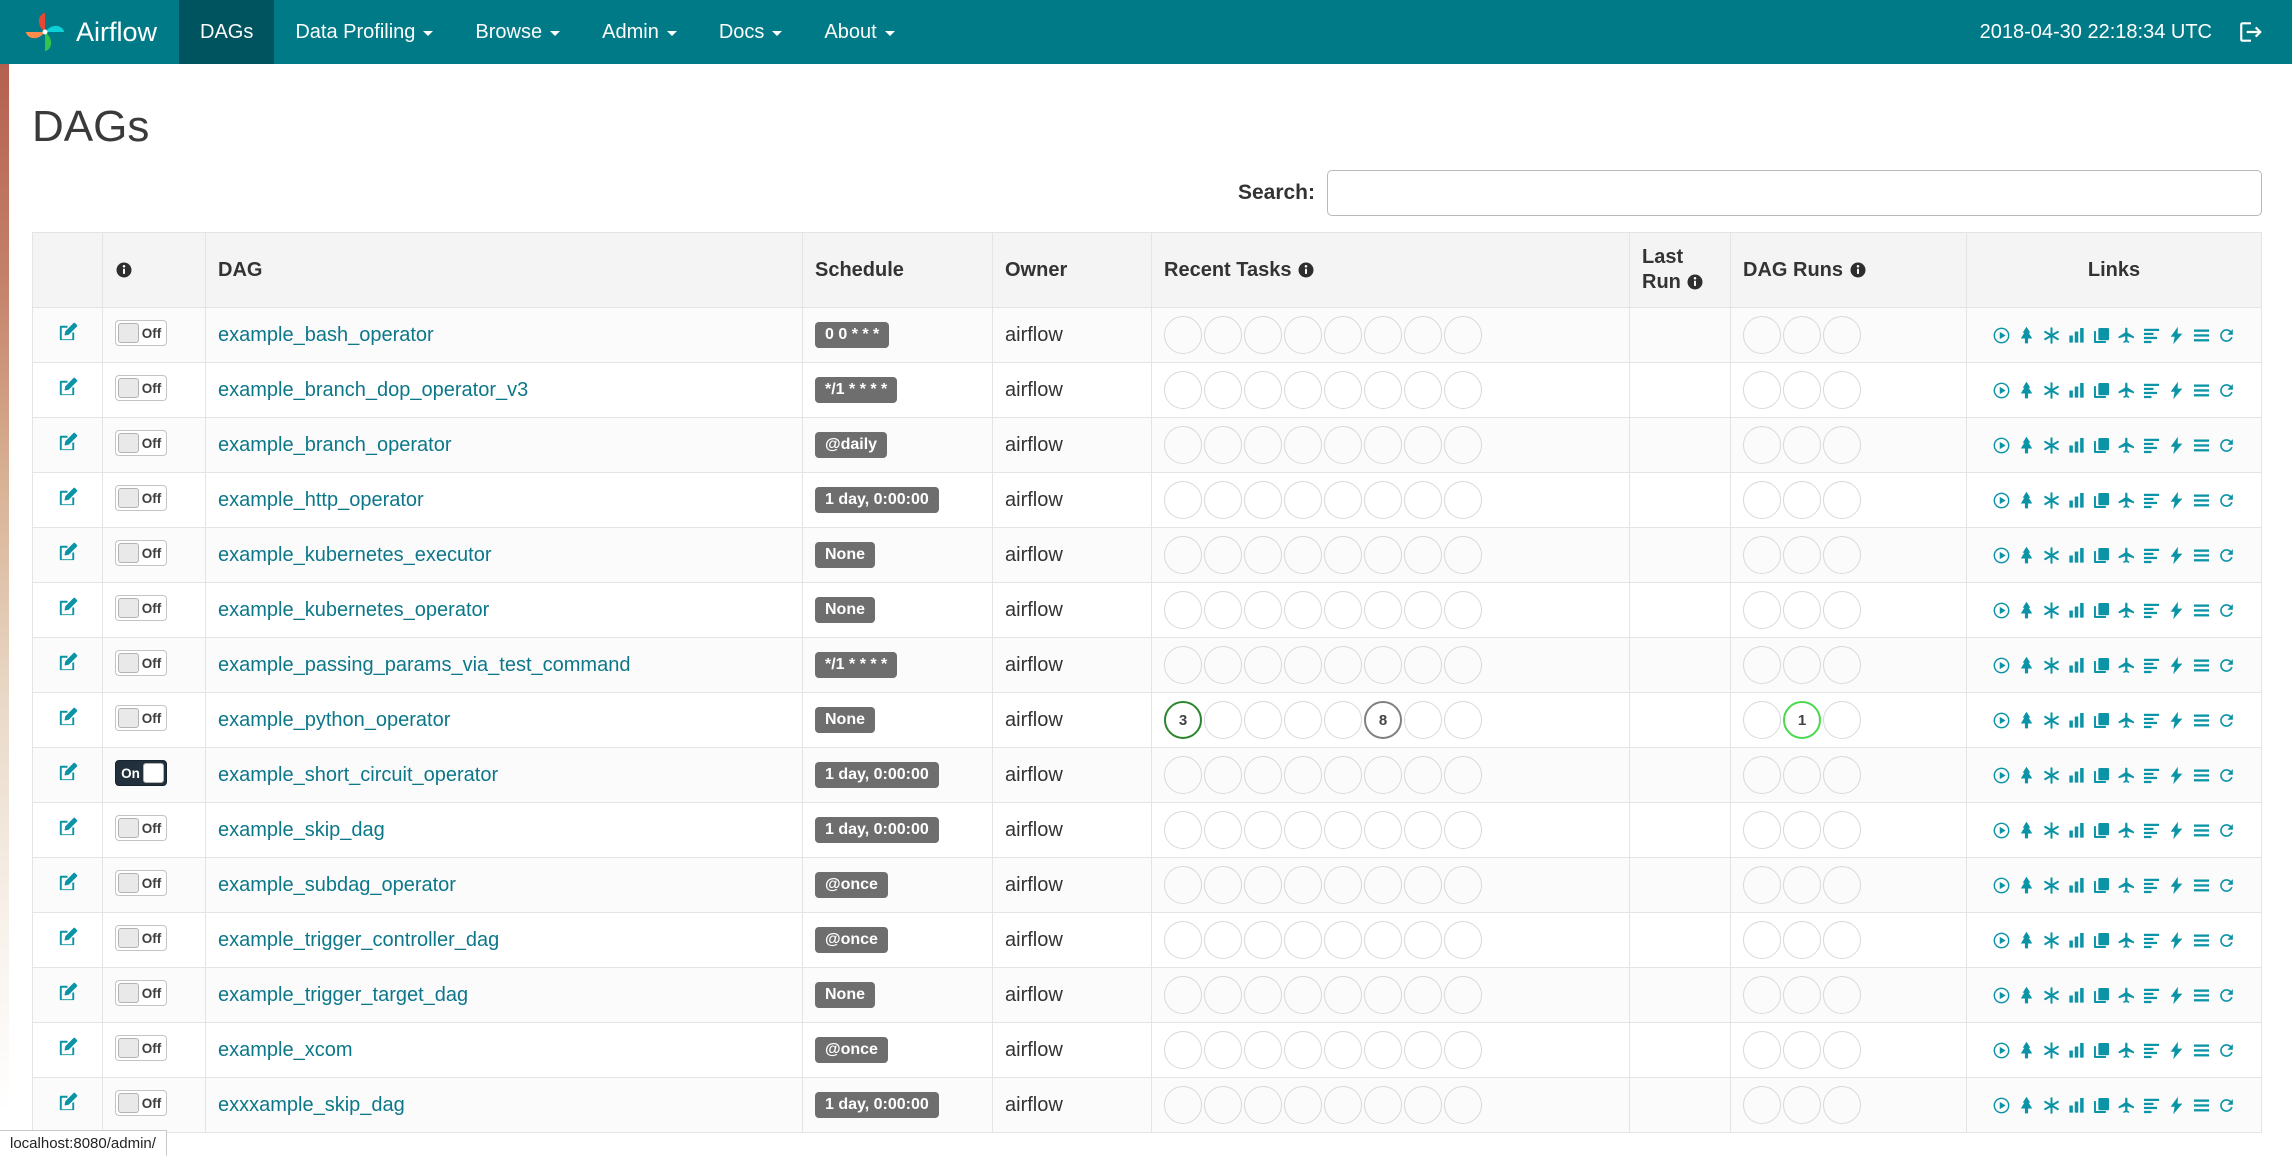  Describe the element at coordinates (353, 610) in the screenshot. I see `dag-link: example_kubernetes_operator` at that location.